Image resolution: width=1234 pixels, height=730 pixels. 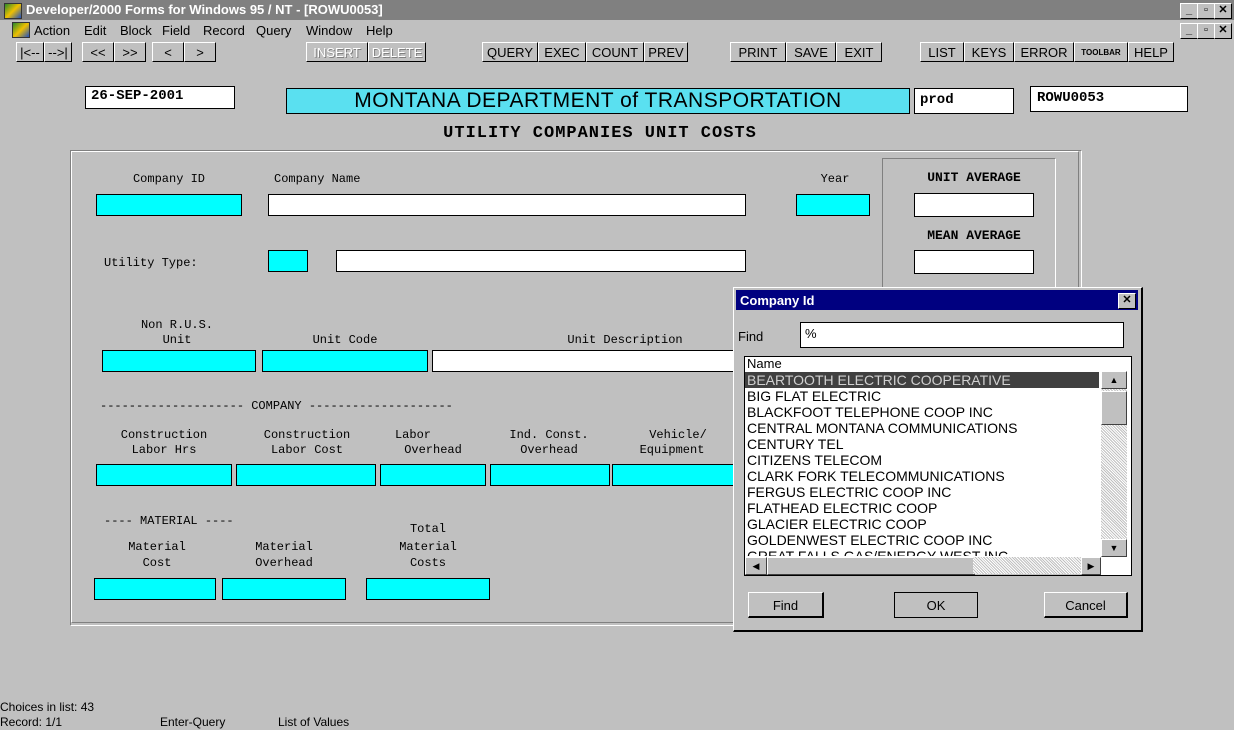 I want to click on help-button: HELP, so click(x=1151, y=52).